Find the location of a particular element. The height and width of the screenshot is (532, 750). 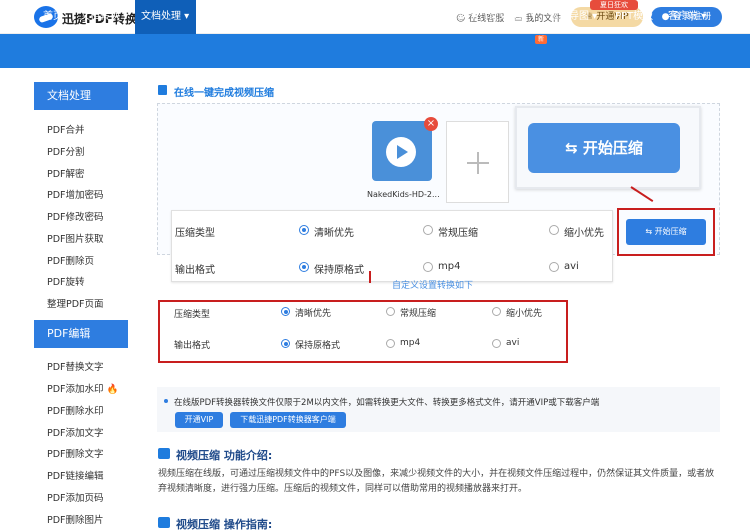

nav-plagiarism-label: 论文查重 is located at coordinates (508, 16).